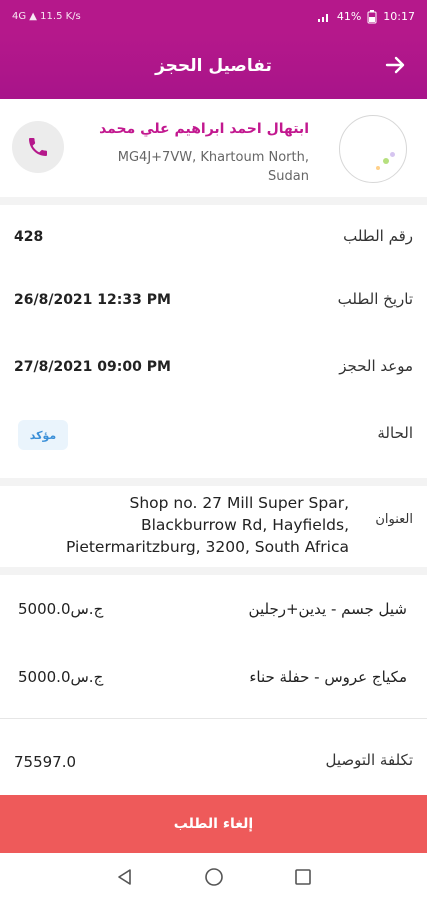 The height and width of the screenshot is (900, 427). I want to click on service-item: شيل جسم - يدين+رجلين 5000.0ج.س, so click(213, 610).